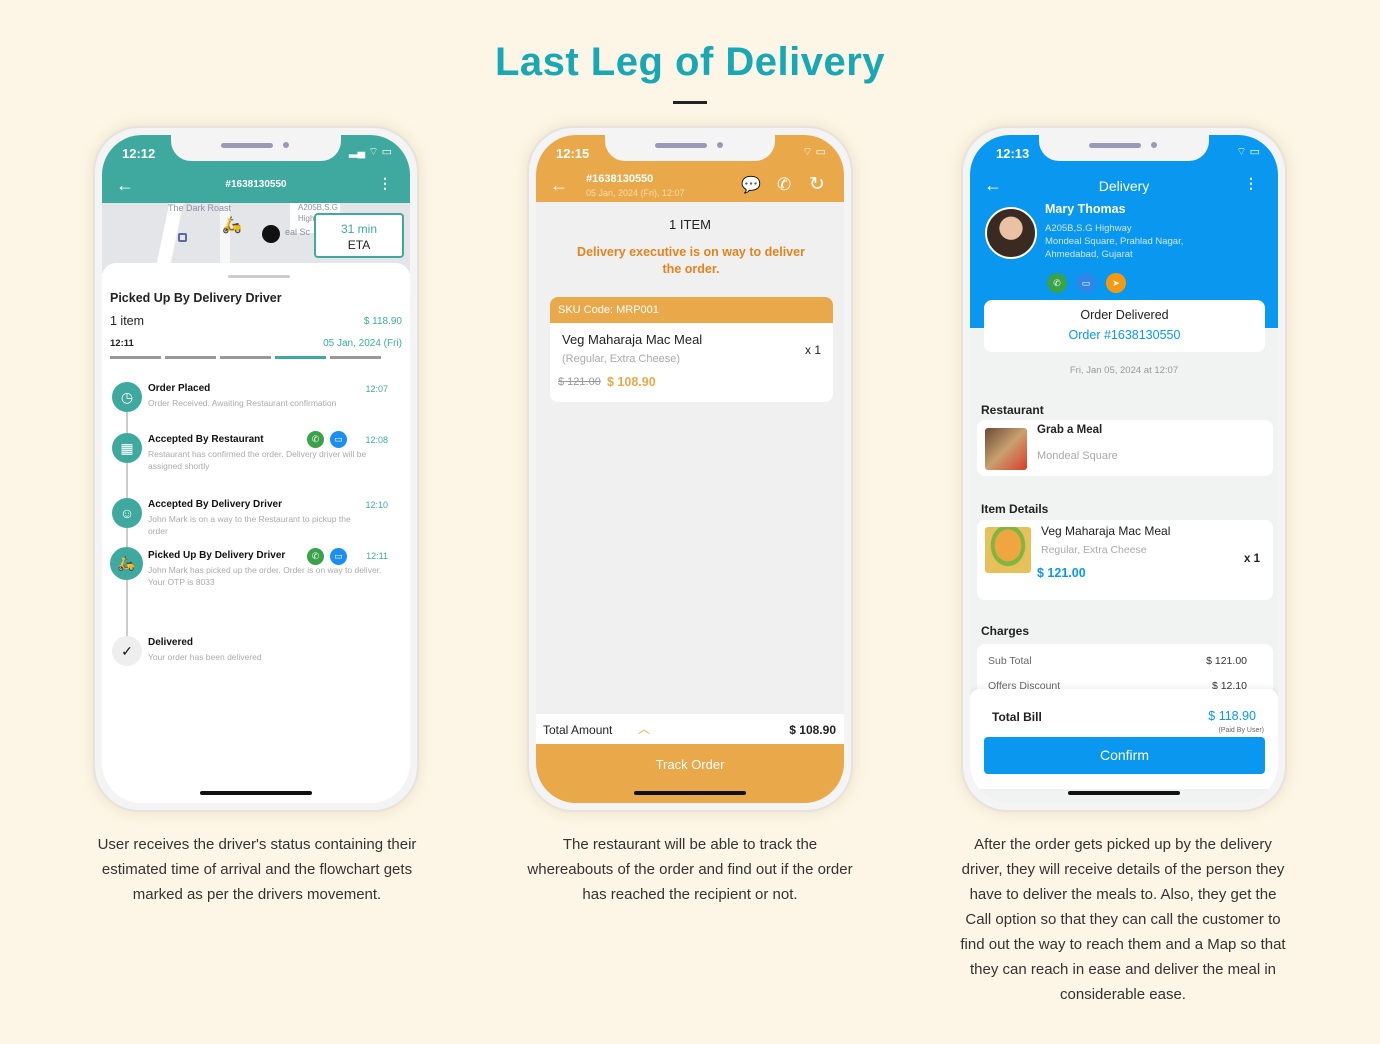 The height and width of the screenshot is (1044, 1380). I want to click on destination-pin-icon, so click(271, 234).